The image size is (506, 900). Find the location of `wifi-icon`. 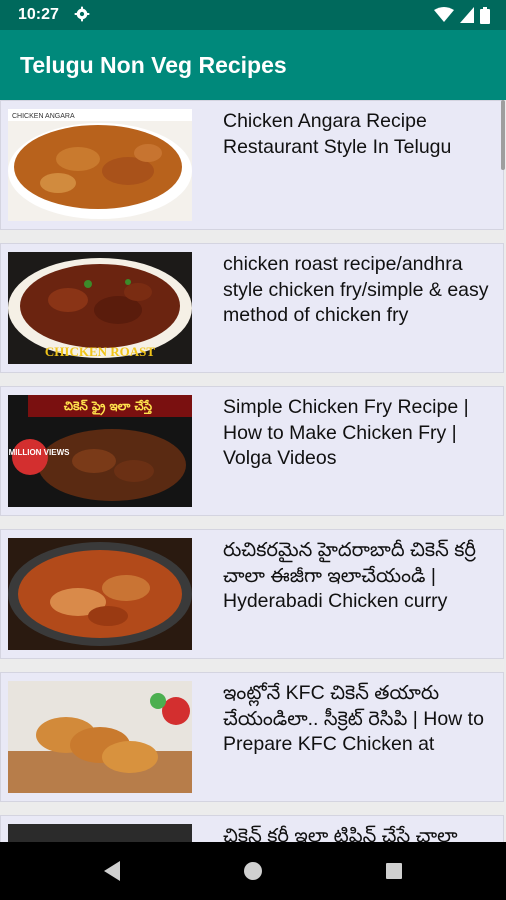

wifi-icon is located at coordinates (444, 14).